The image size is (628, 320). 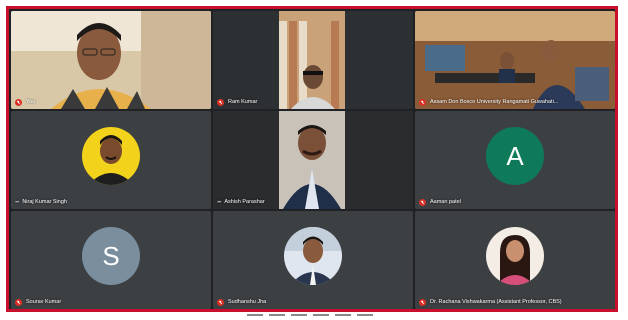 I want to click on participant-name: Ram Kumar, so click(x=243, y=101).